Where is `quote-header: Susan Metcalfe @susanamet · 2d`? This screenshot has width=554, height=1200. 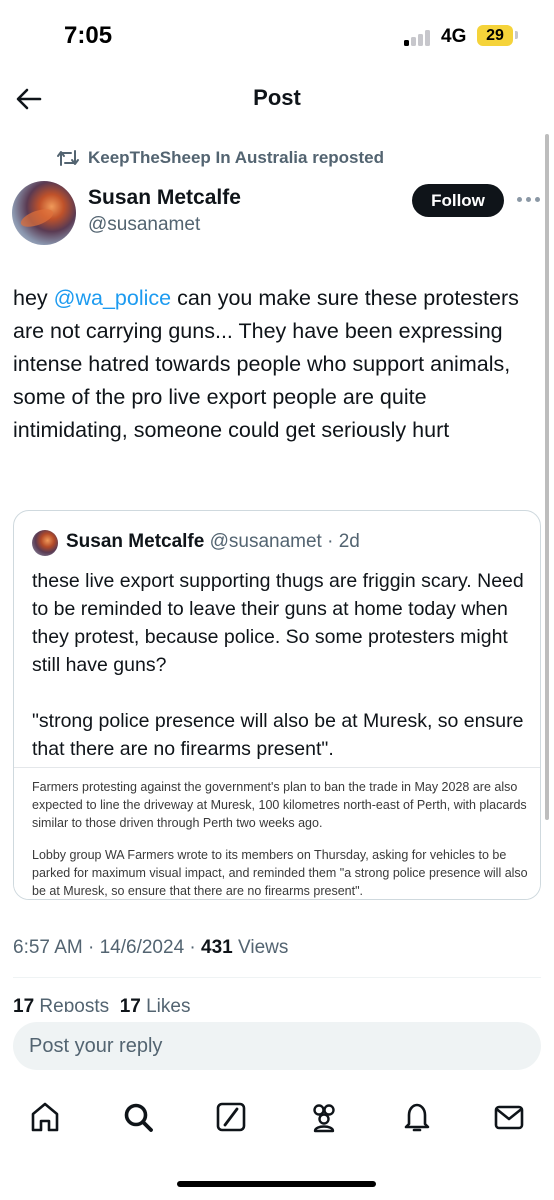
quote-header: Susan Metcalfe @susanamet · 2d is located at coordinates (213, 542).